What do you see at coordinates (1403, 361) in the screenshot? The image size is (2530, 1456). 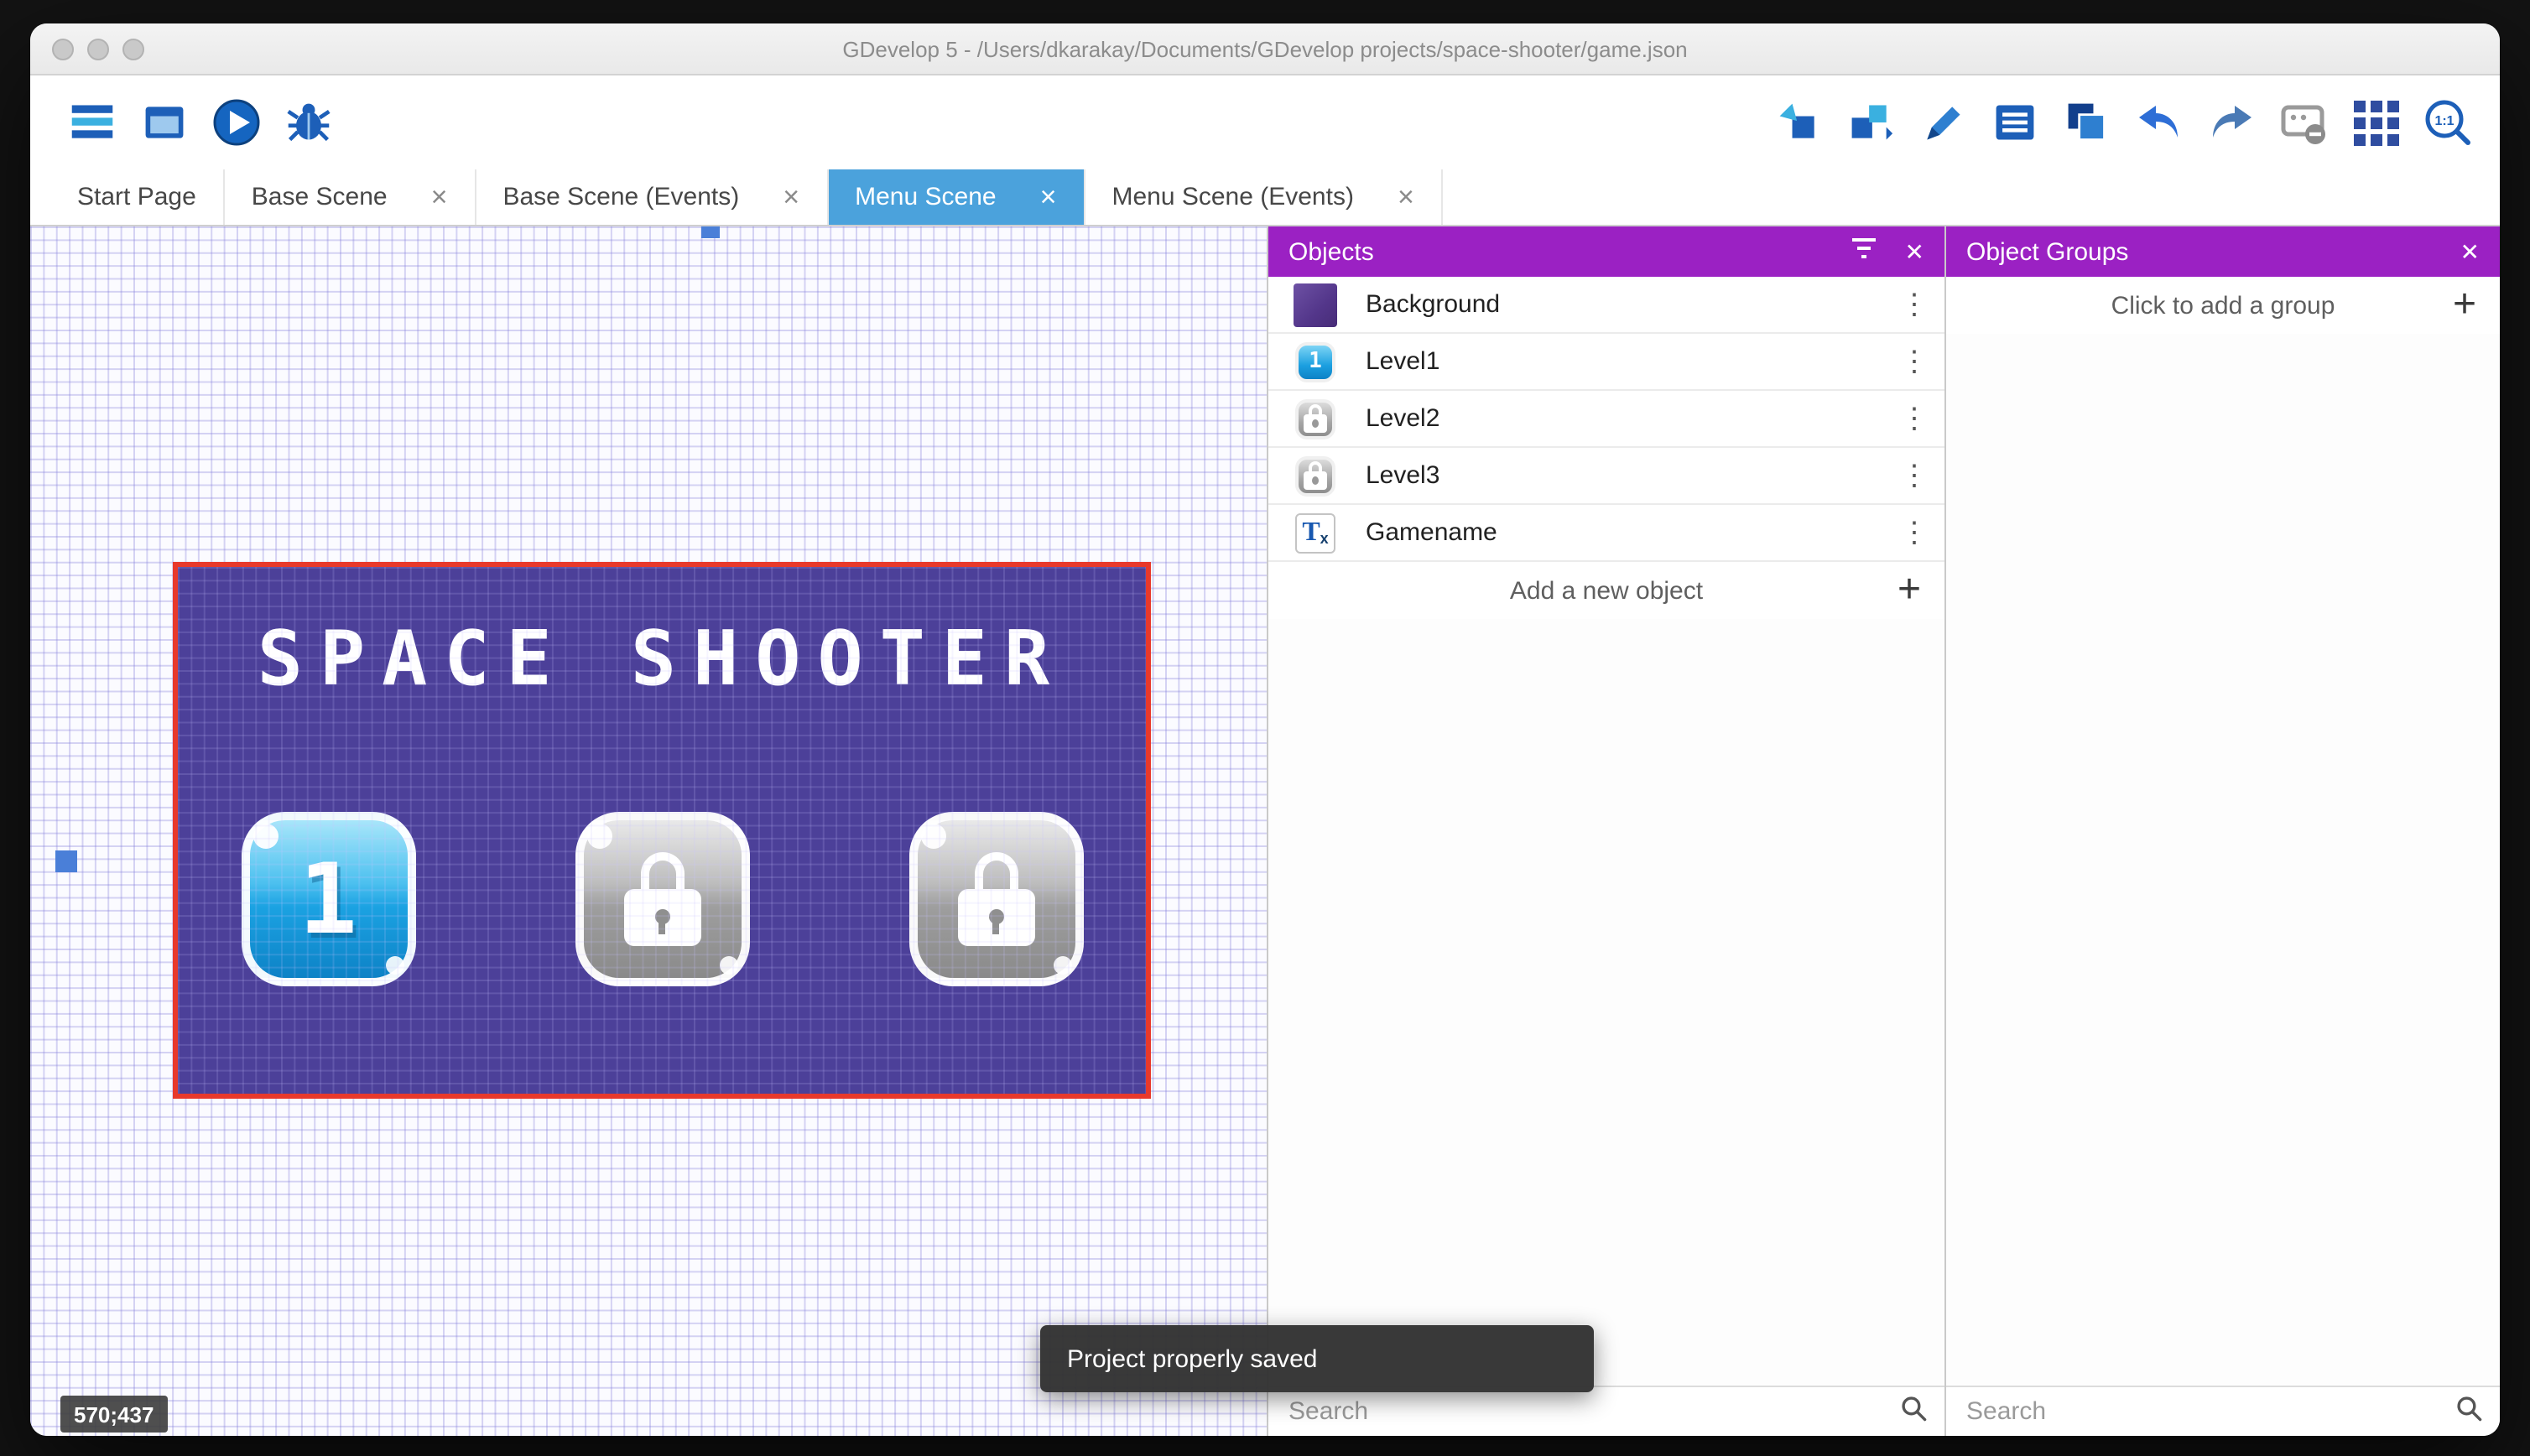 I see `object-name: Level1` at bounding box center [1403, 361].